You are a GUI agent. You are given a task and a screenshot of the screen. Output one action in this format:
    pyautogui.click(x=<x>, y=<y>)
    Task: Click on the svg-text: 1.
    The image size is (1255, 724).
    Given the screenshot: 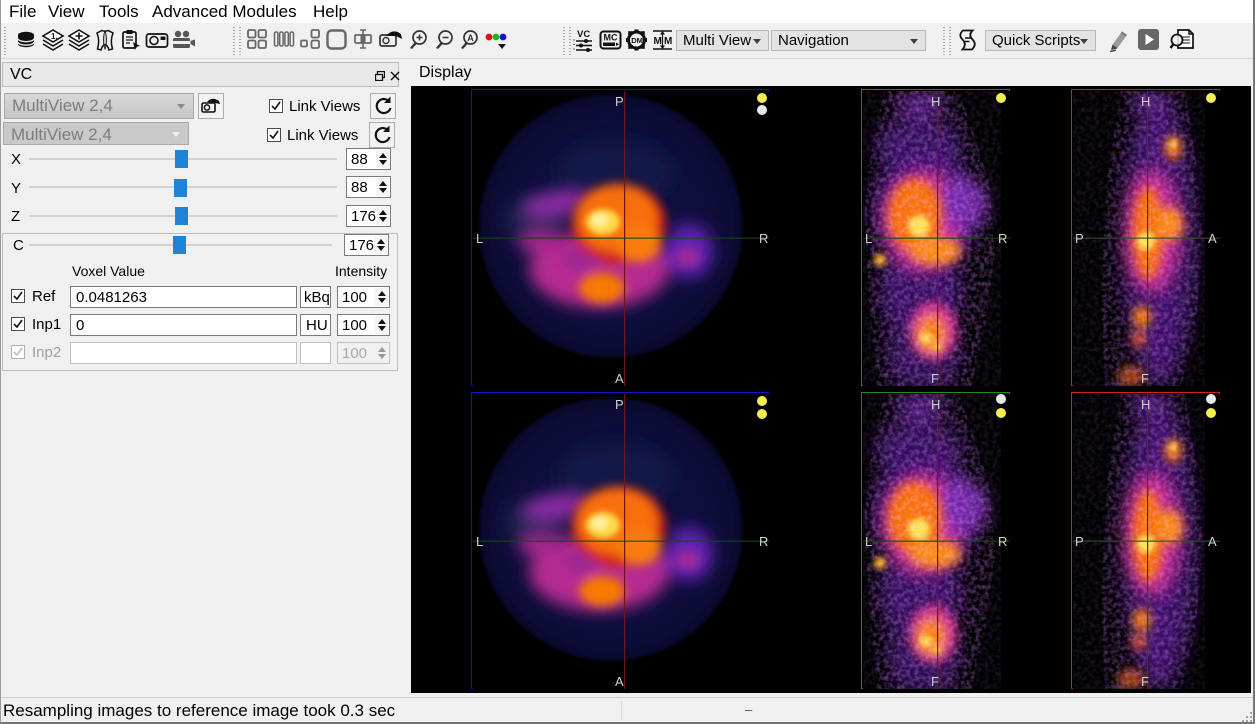 What is the action you would take?
    pyautogui.click(x=54, y=36)
    